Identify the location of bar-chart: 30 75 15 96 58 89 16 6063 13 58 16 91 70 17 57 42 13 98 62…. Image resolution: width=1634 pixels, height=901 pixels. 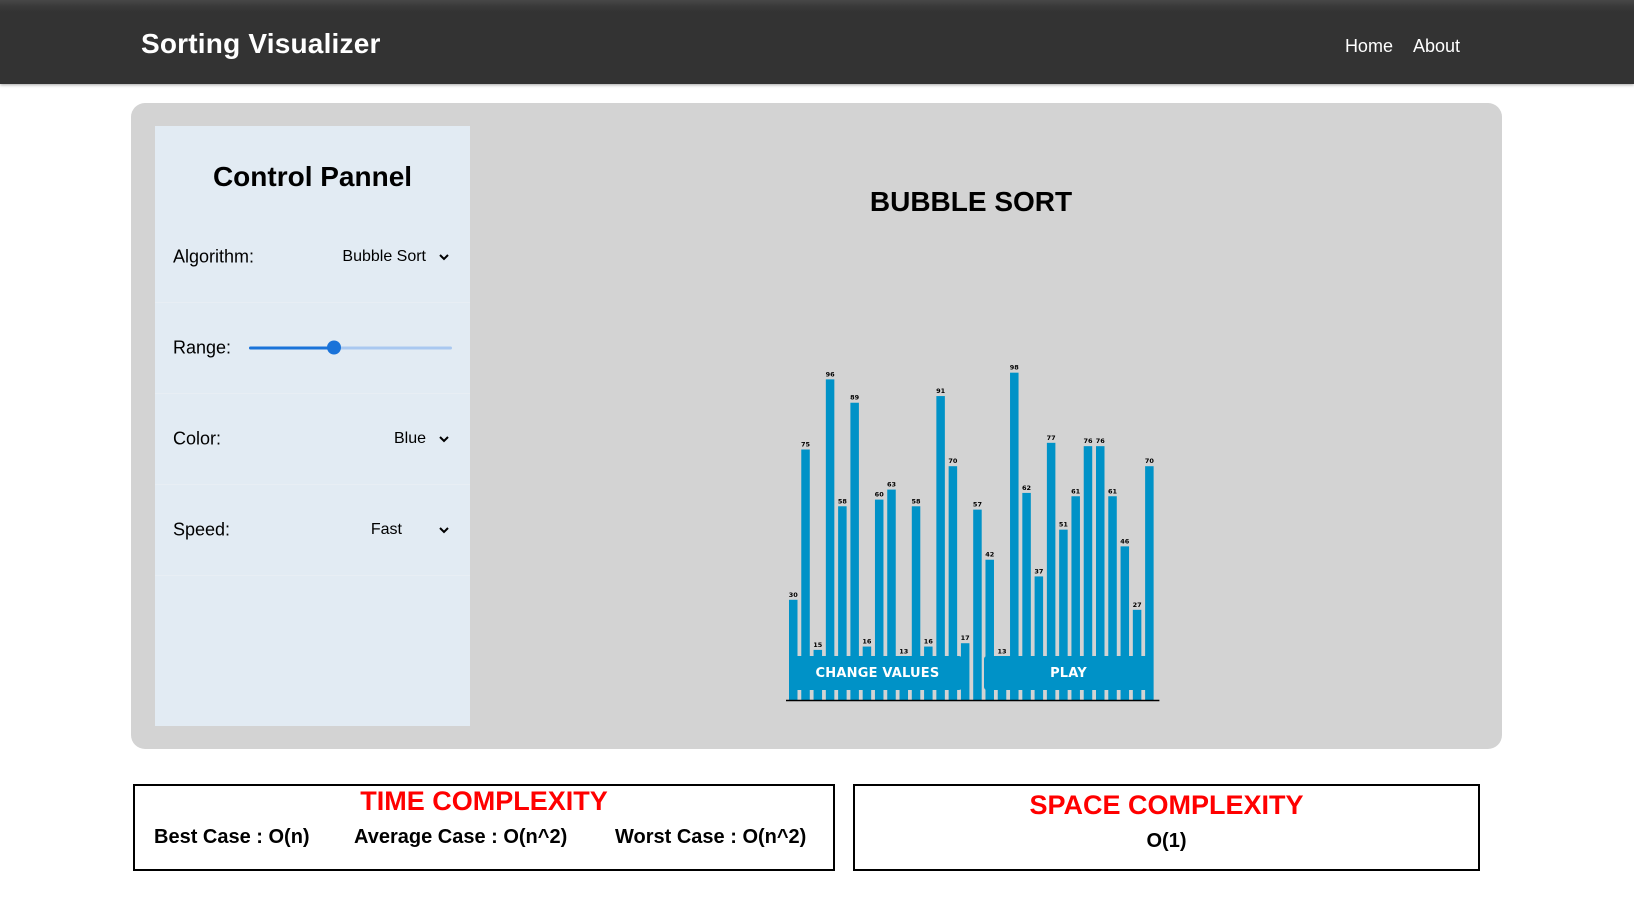
(973, 533).